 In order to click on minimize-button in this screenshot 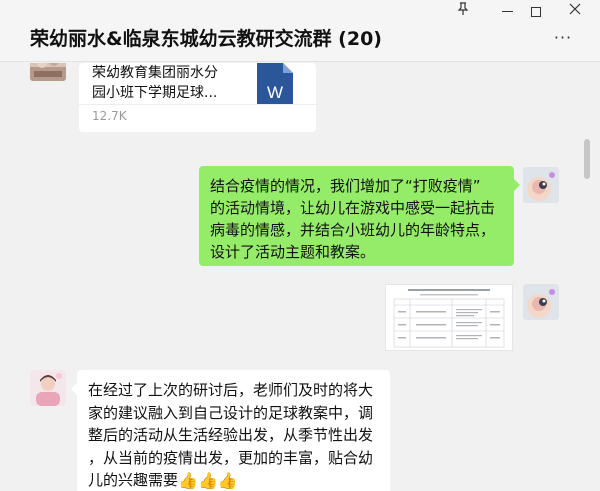, I will do `click(507, 12)`.